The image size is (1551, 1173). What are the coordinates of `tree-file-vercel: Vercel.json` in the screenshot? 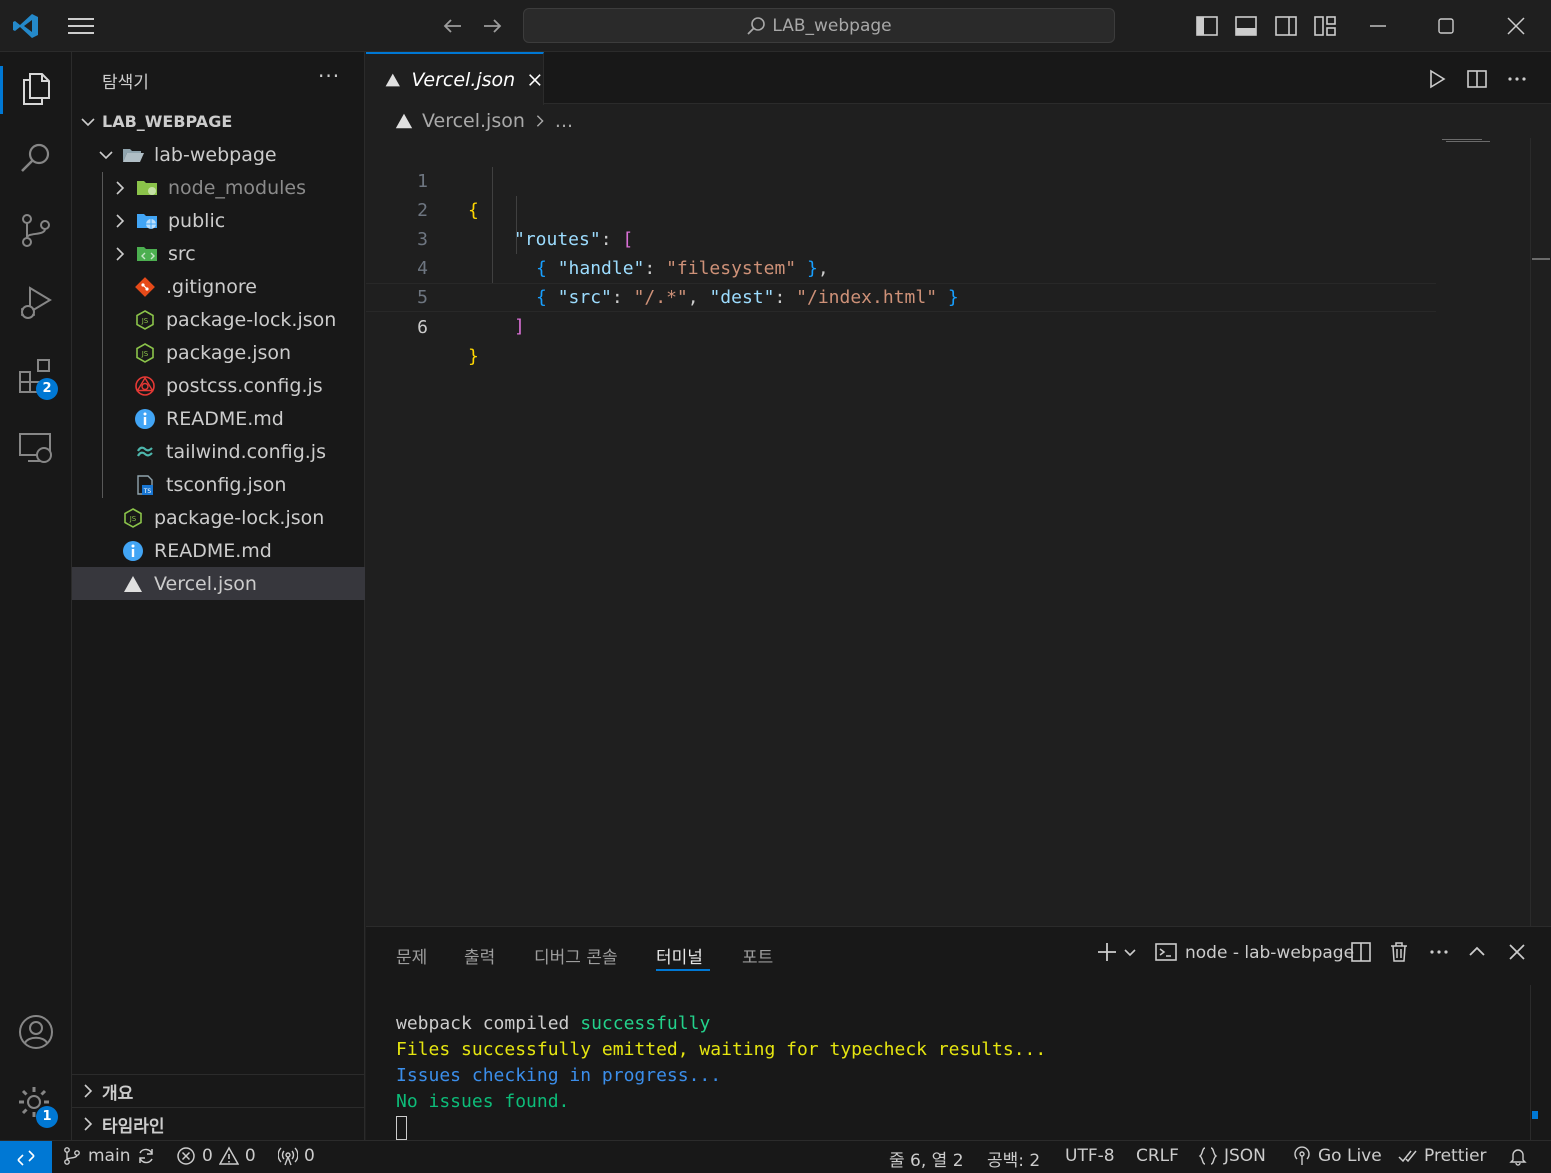 It's located at (218, 583).